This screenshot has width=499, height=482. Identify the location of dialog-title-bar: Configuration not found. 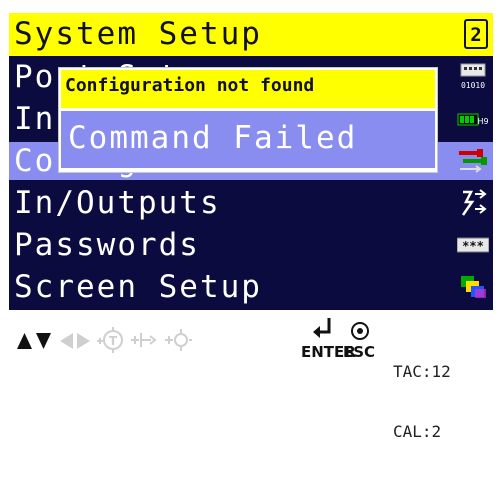
(248, 89).